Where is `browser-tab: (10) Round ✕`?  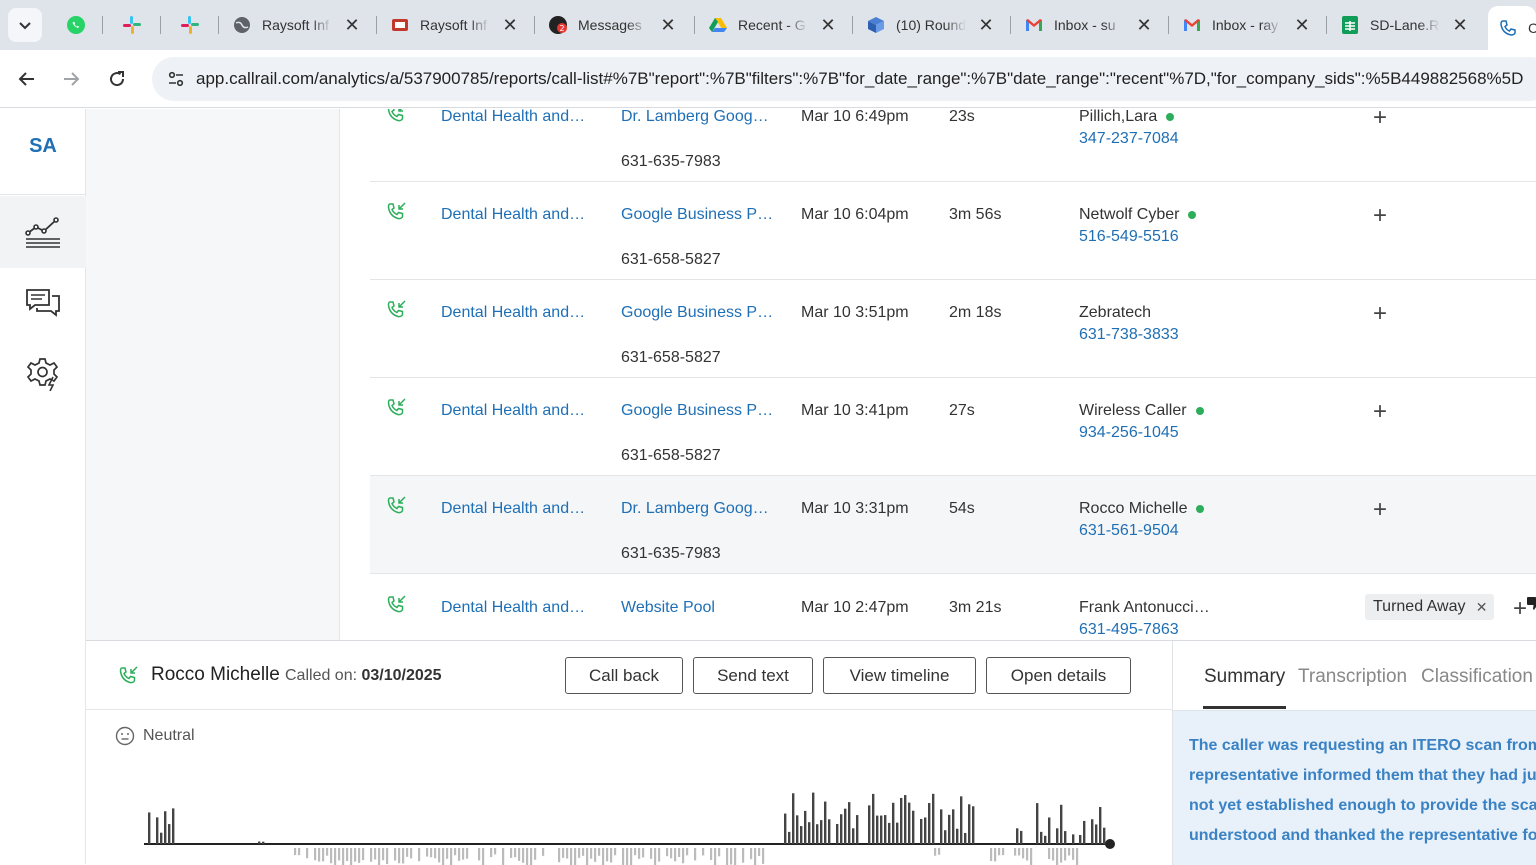 browser-tab: (10) Round ✕ is located at coordinates (930, 25).